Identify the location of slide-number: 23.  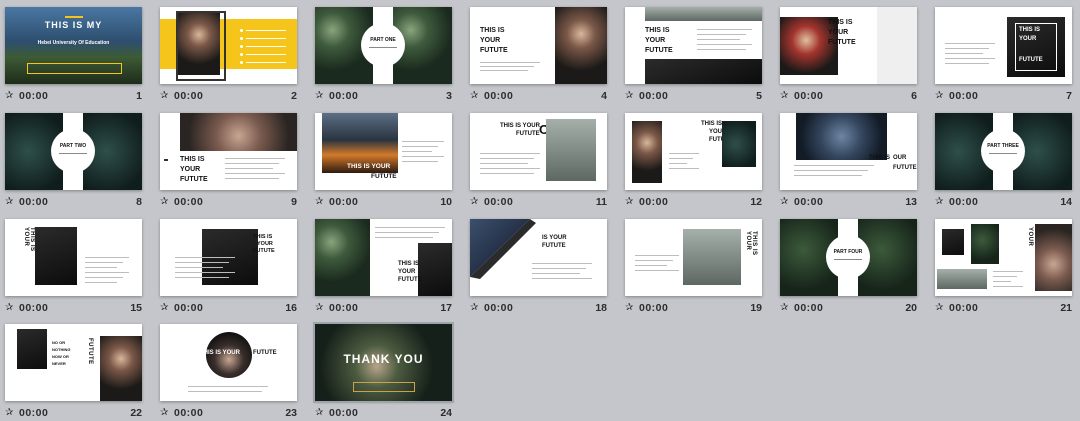
(291, 413).